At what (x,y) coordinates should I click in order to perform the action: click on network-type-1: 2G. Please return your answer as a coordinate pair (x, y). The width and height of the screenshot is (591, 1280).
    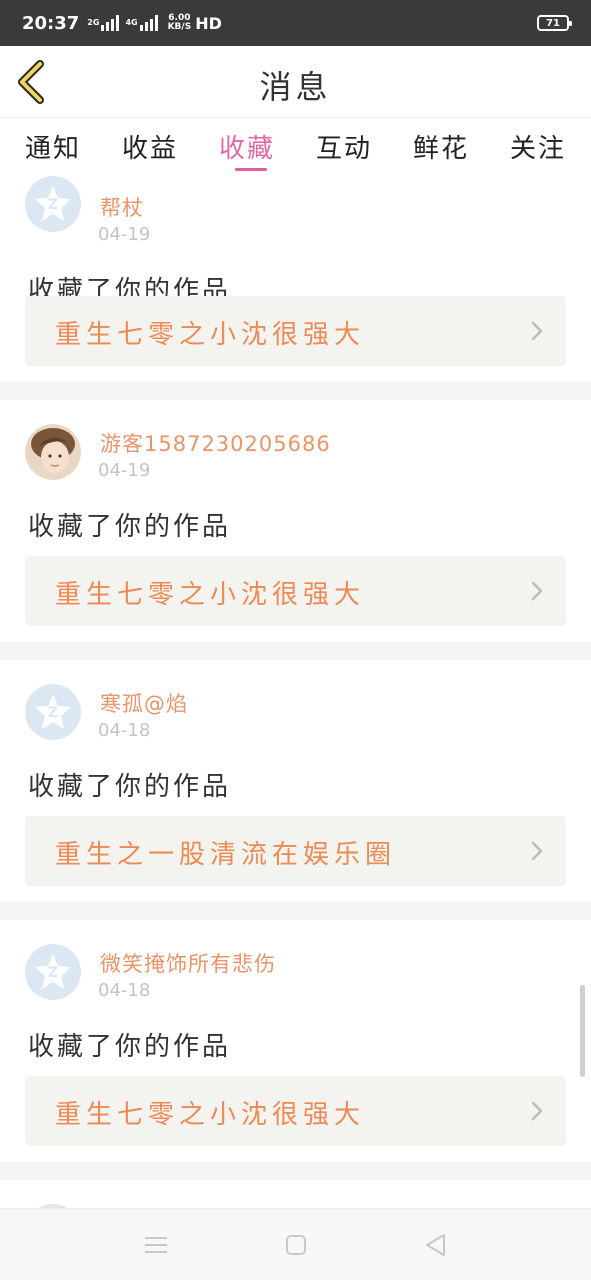
    Looking at the image, I should click on (93, 22).